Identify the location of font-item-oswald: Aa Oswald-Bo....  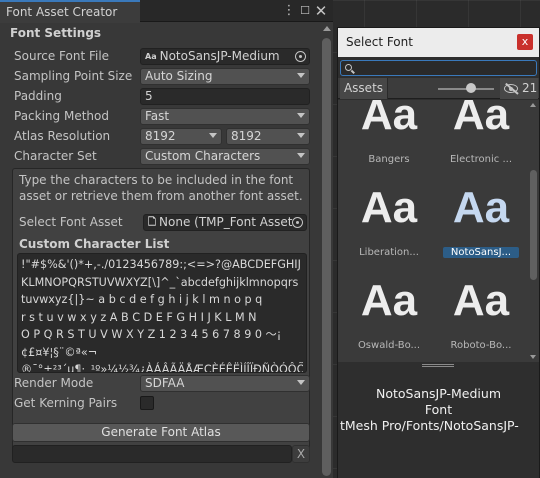
(389, 312).